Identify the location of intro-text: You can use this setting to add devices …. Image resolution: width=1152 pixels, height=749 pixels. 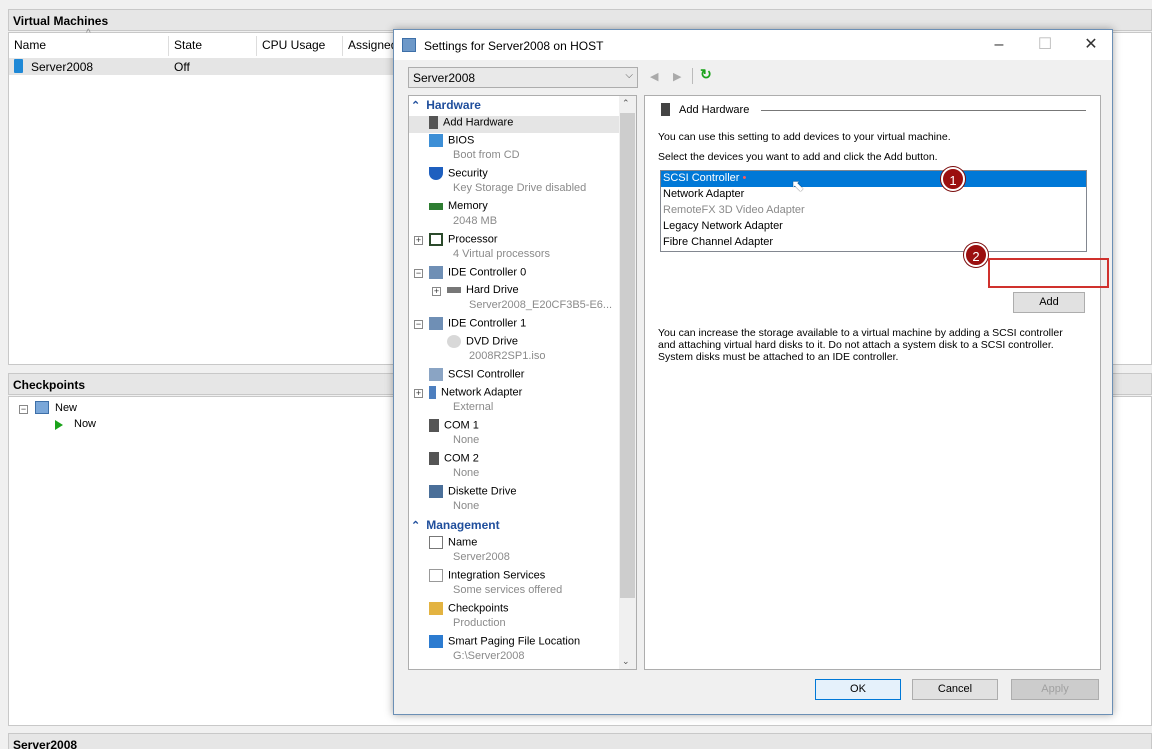
(804, 137).